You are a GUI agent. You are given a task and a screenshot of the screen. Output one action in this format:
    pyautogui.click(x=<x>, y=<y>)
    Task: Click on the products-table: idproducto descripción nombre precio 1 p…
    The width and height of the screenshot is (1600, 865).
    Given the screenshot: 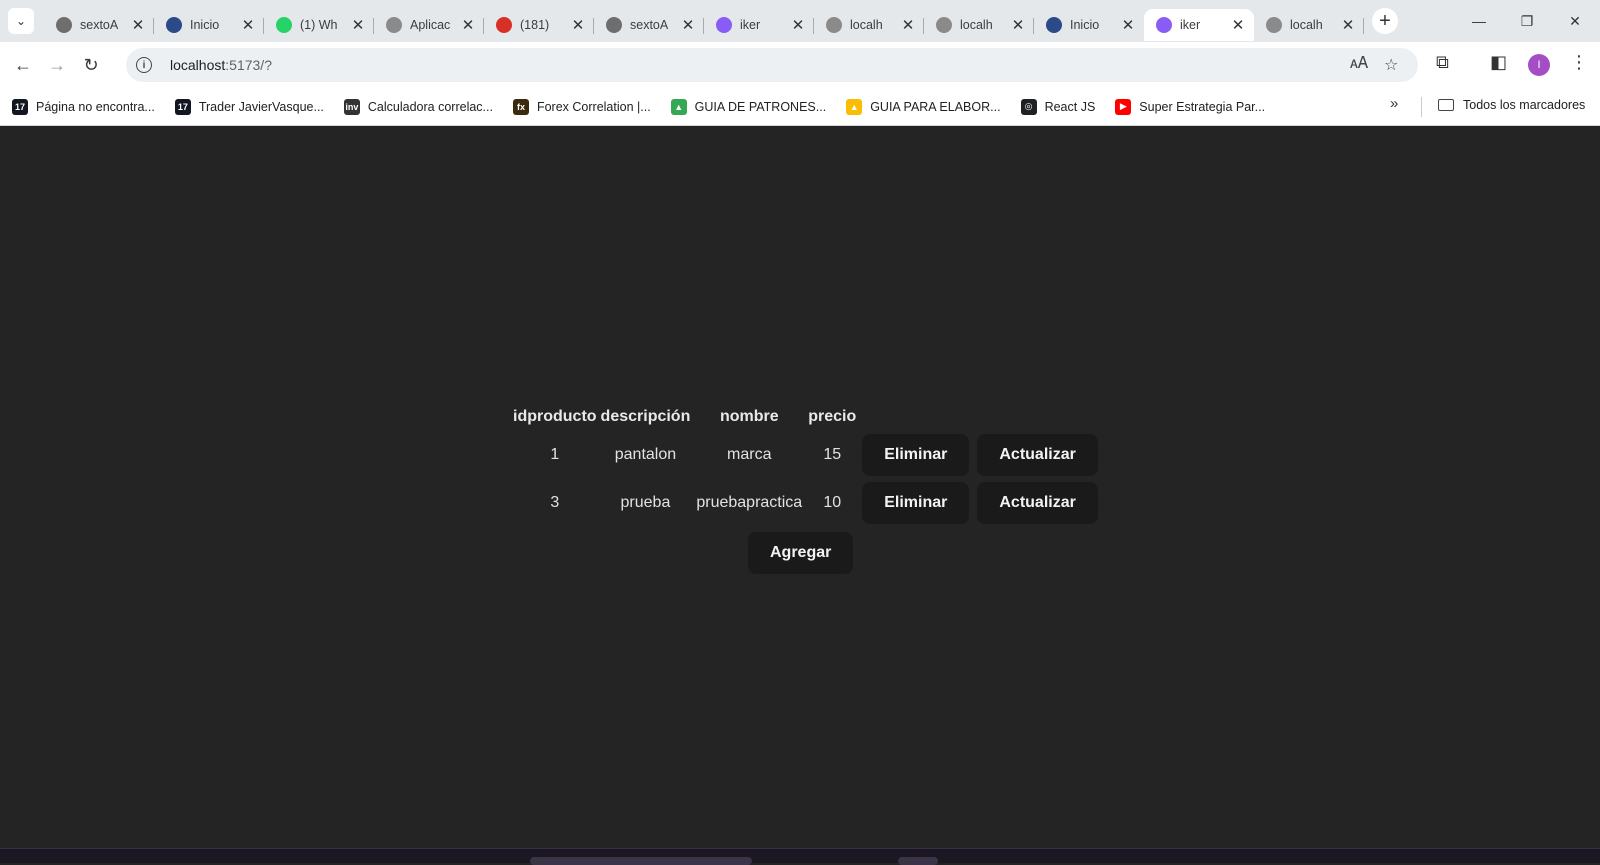 What is the action you would take?
    pyautogui.click(x=806, y=465)
    